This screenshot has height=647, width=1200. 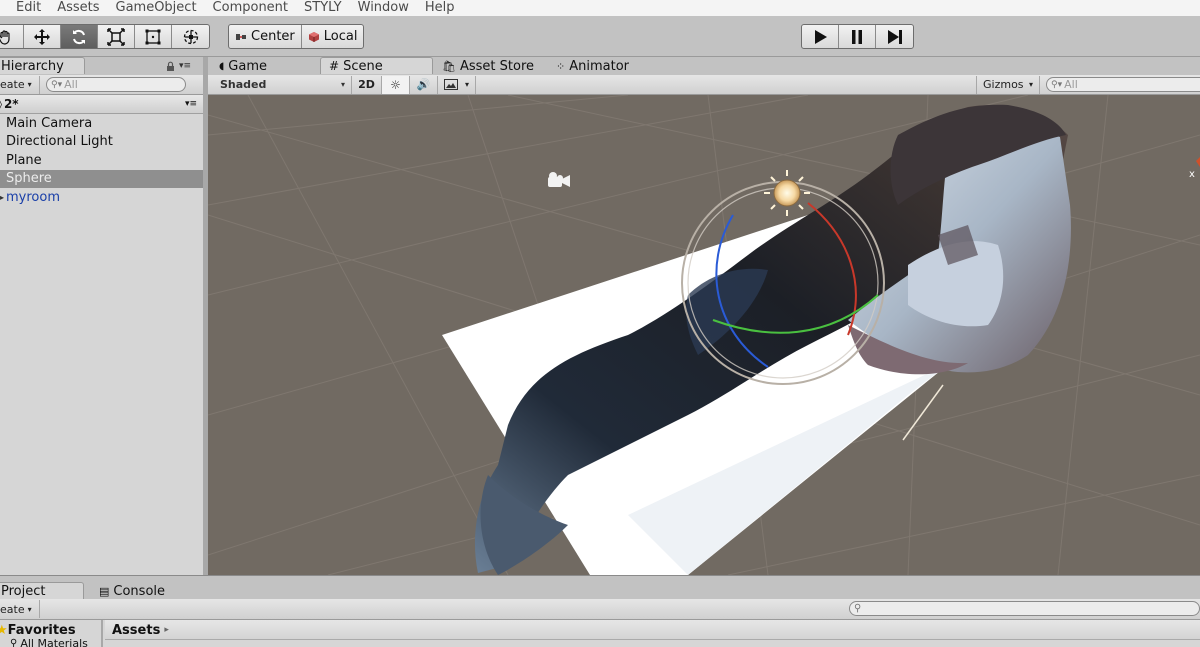 I want to click on lighting-toggle-button: ☼, so click(x=396, y=84).